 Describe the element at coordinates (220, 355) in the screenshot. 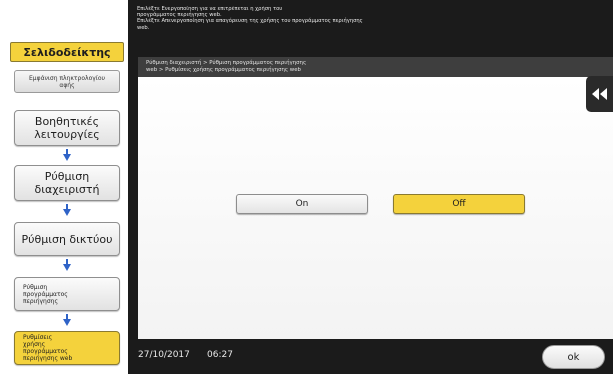

I see `time-text: 06:27` at that location.